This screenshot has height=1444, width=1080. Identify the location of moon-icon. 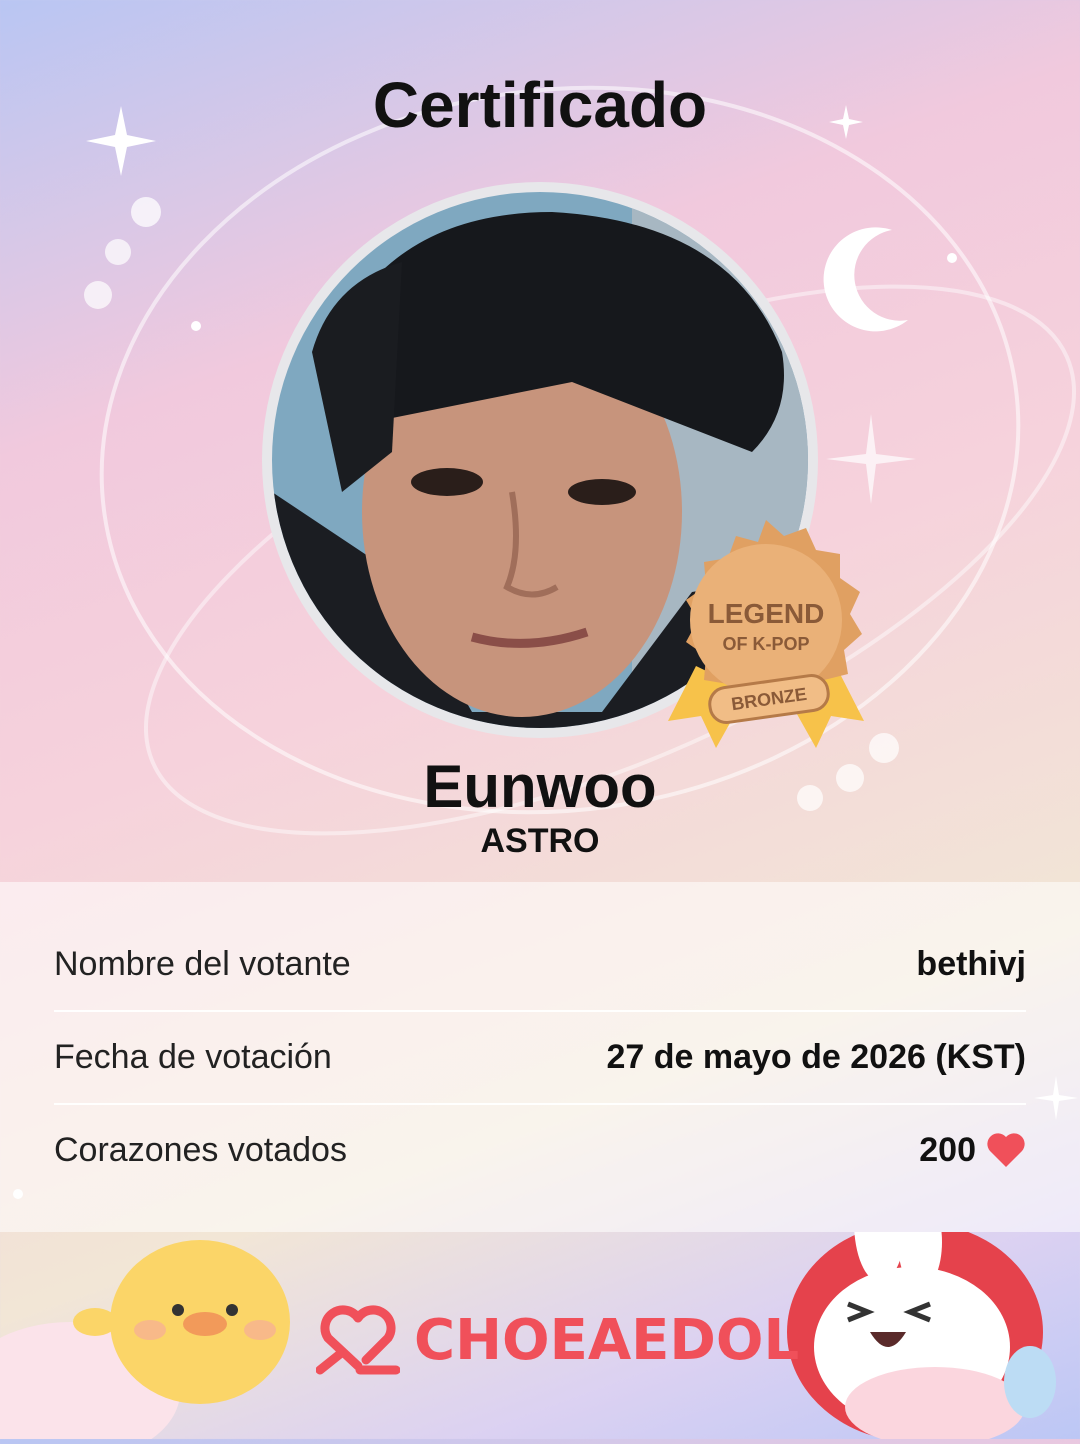
(865, 279).